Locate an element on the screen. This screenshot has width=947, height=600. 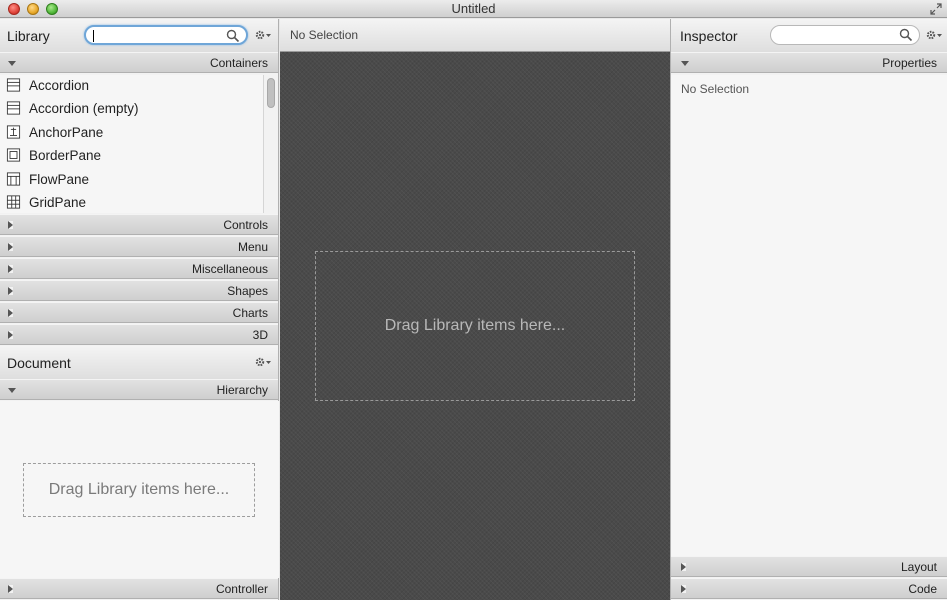
scroll-thumb is located at coordinates (271, 93).